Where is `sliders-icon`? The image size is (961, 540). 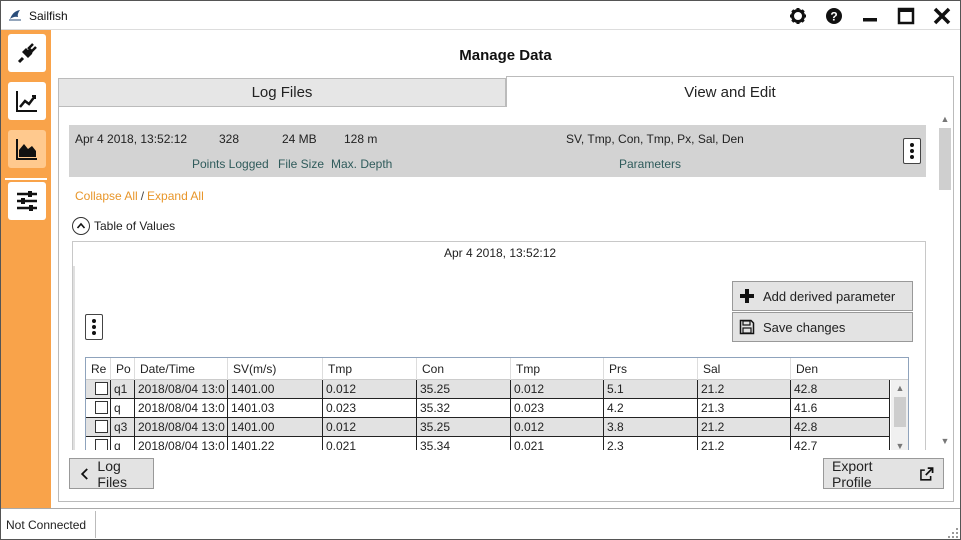 sliders-icon is located at coordinates (27, 201).